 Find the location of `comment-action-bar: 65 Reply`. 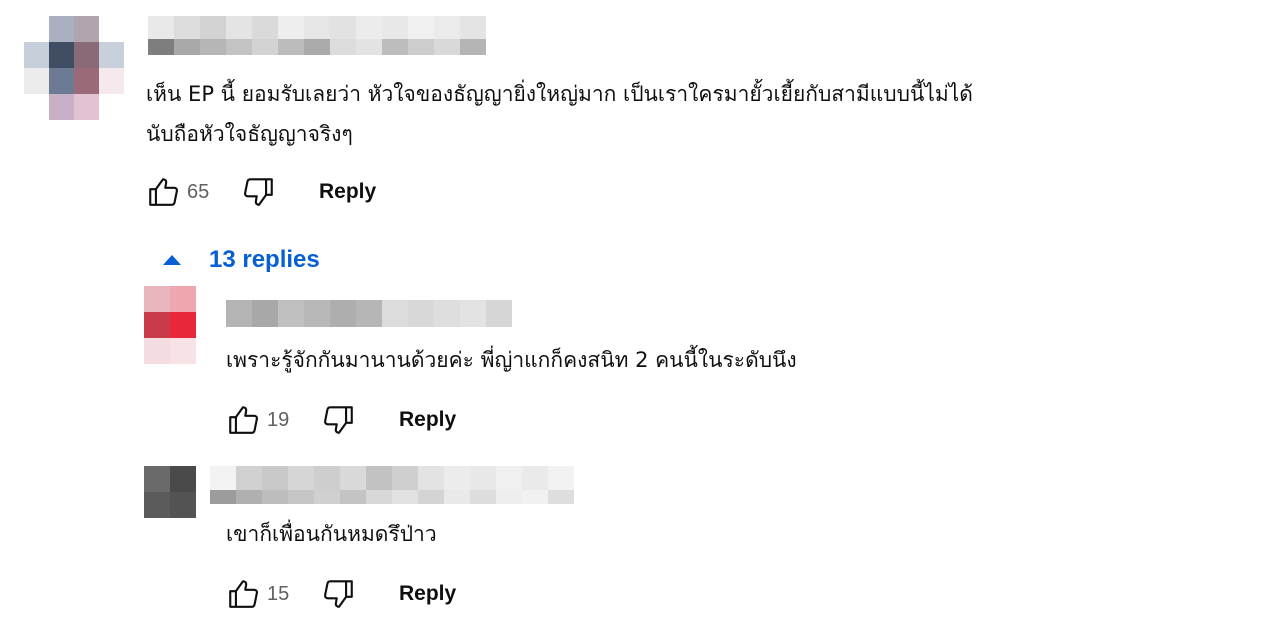

comment-action-bar: 65 Reply is located at coordinates (259, 192).